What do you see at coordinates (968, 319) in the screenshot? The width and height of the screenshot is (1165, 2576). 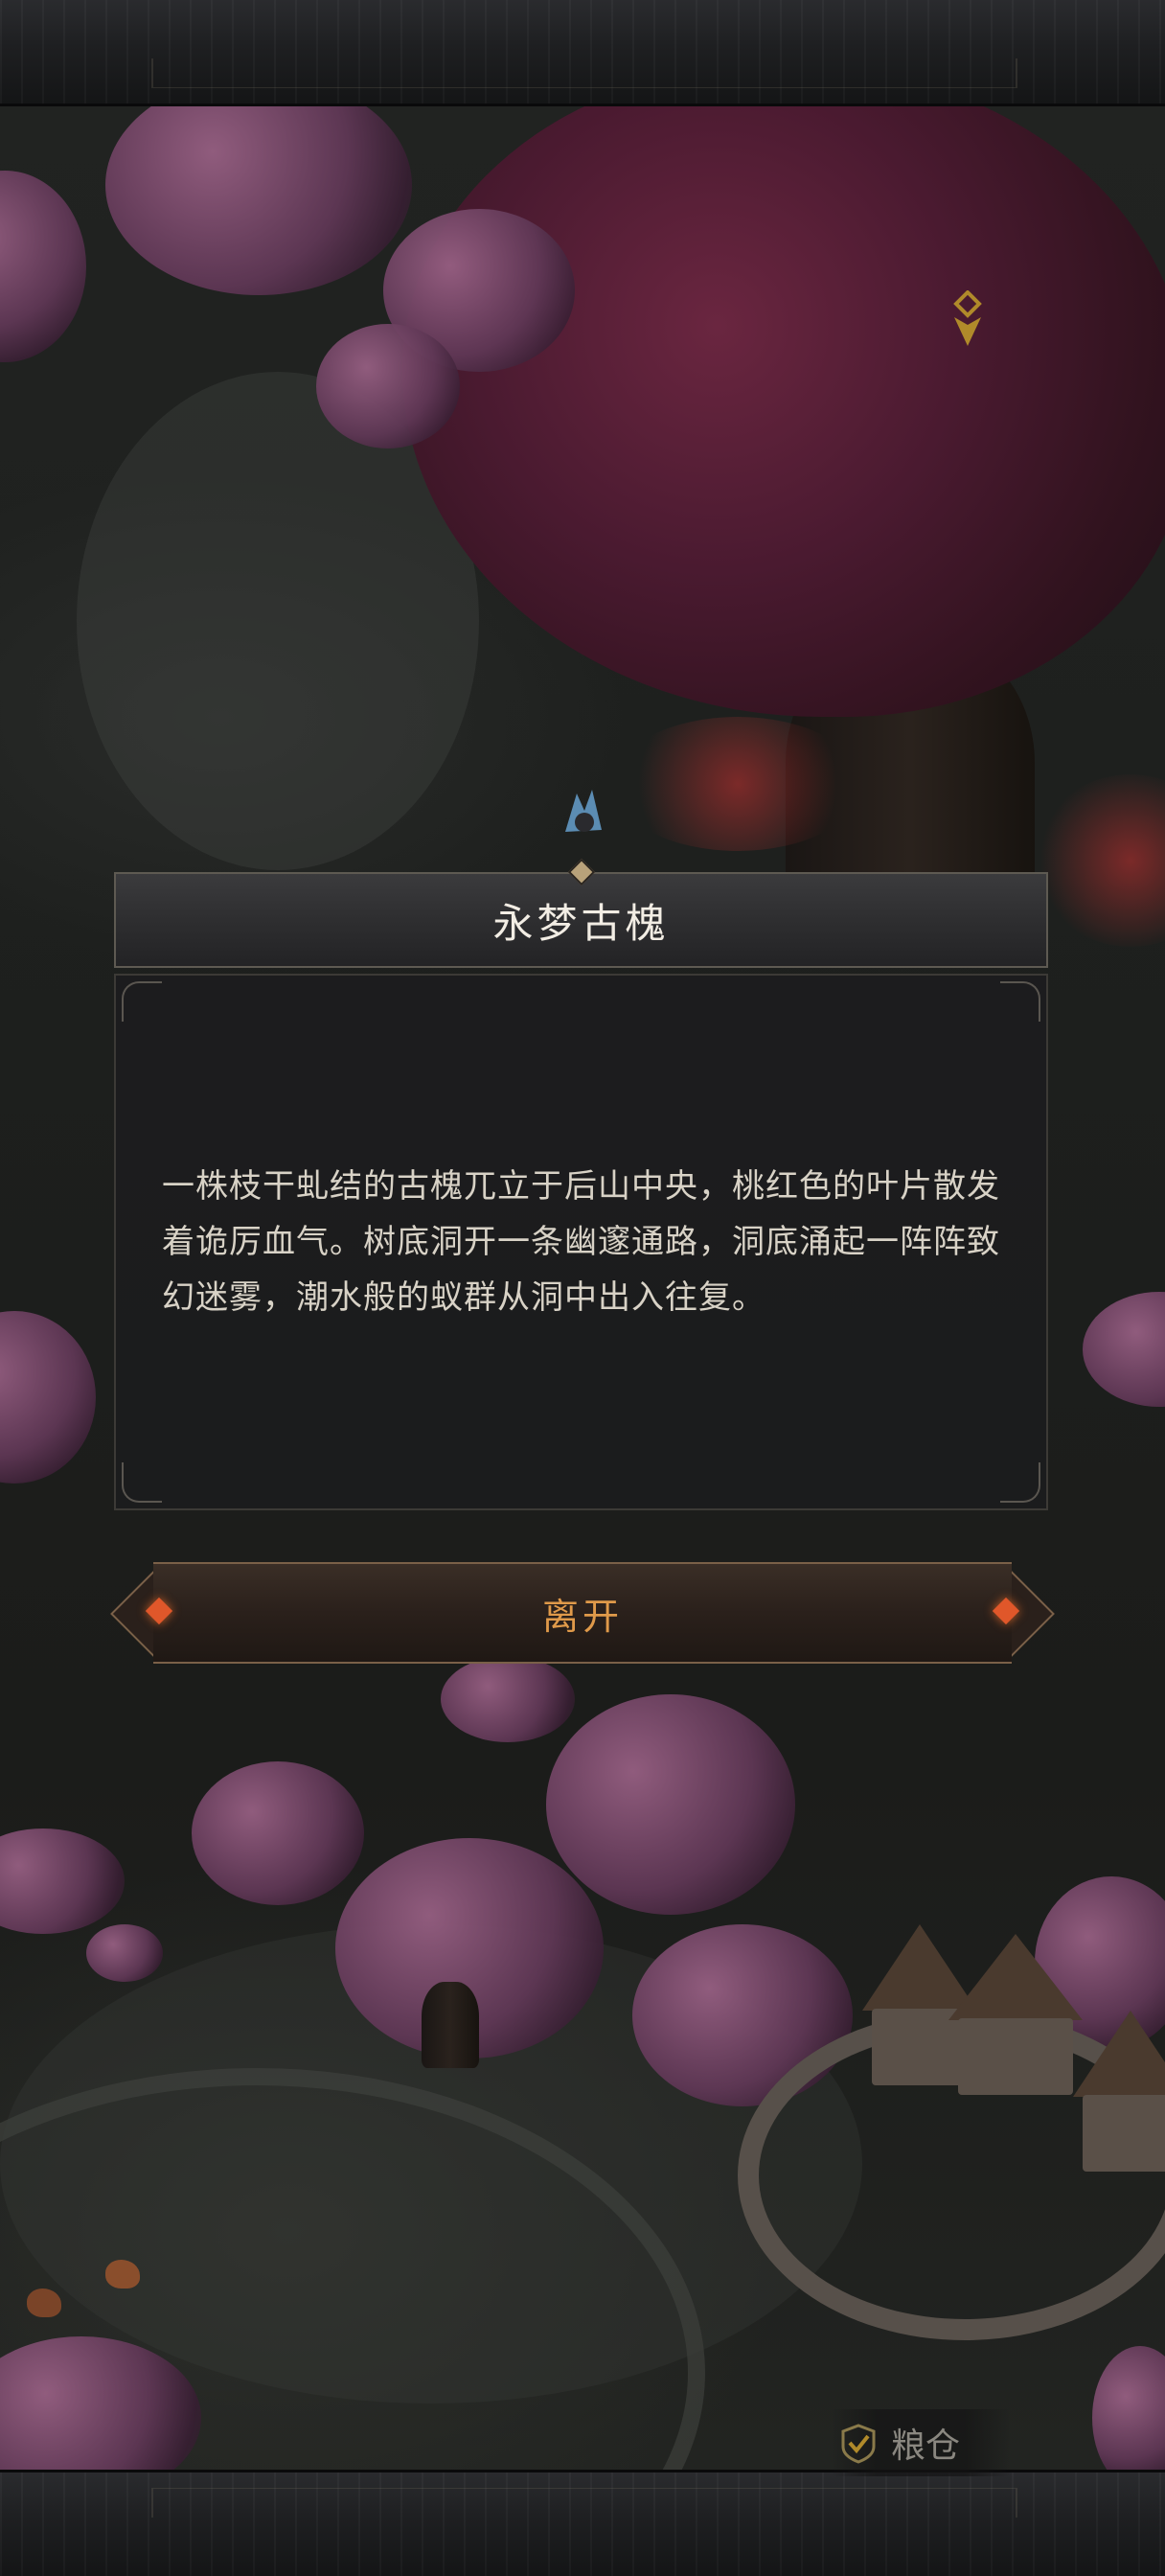 I see `map-marker-icon` at bounding box center [968, 319].